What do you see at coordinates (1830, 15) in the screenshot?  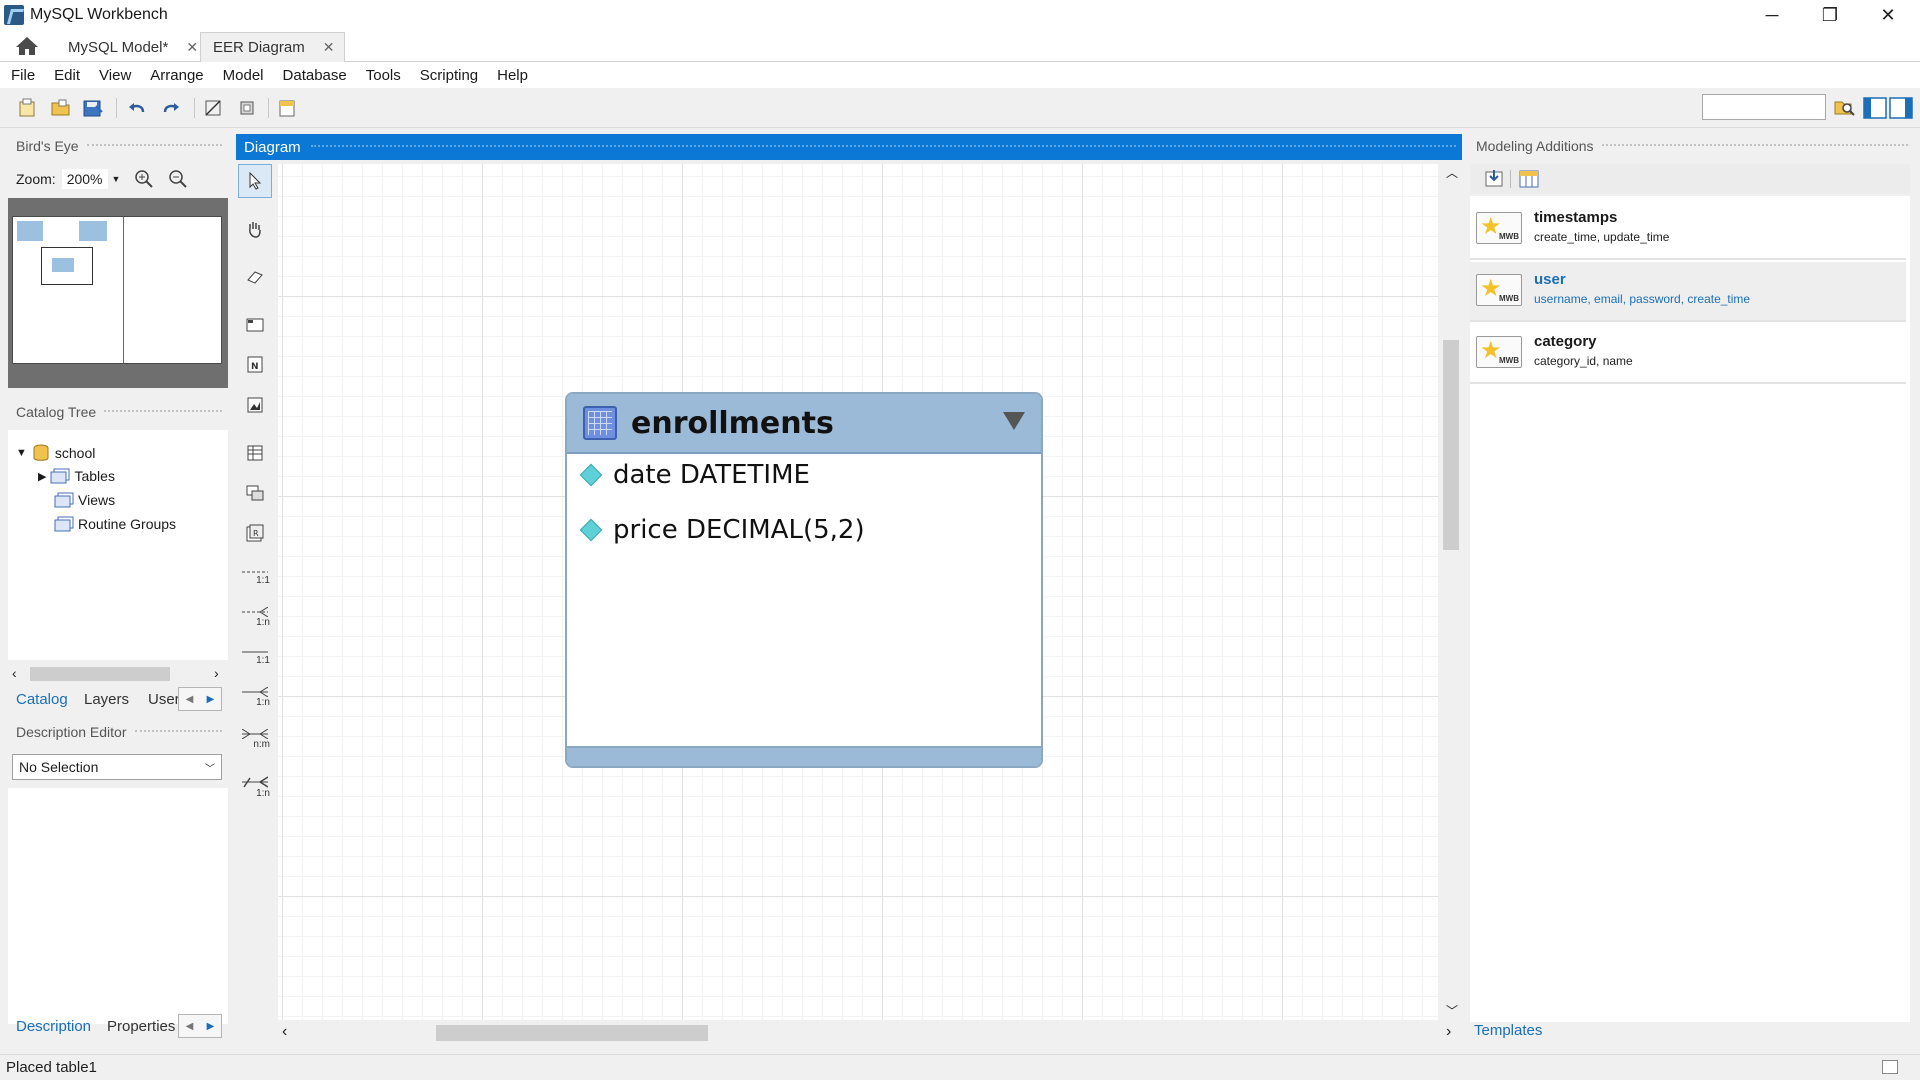 I see `maximize-button: ❐` at bounding box center [1830, 15].